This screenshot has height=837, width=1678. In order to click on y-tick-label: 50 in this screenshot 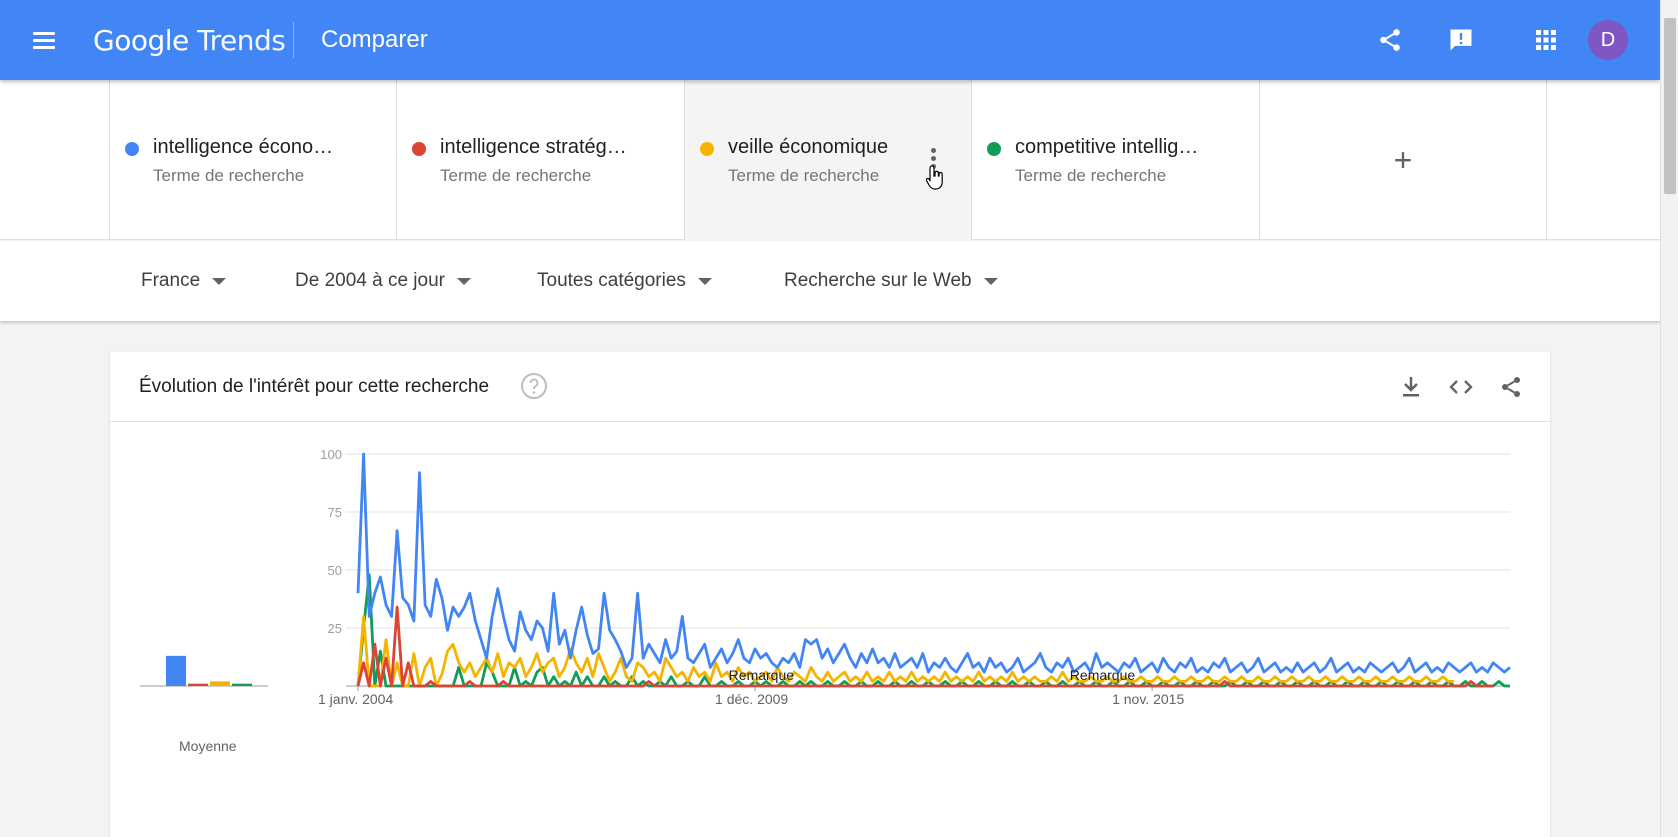, I will do `click(335, 570)`.